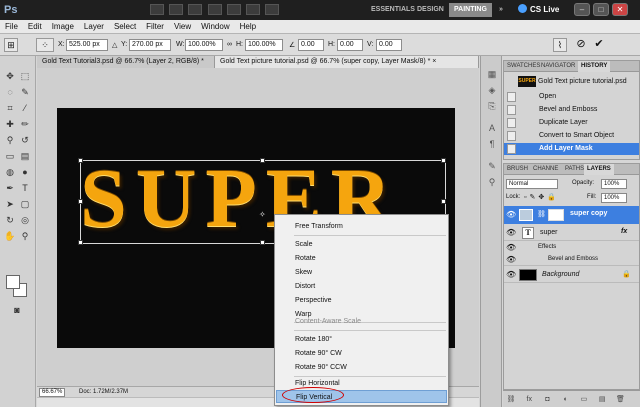 Image resolution: width=640 pixels, height=407 pixels. Describe the element at coordinates (443, 160) in the screenshot. I see `transform-handle-tr` at that location.